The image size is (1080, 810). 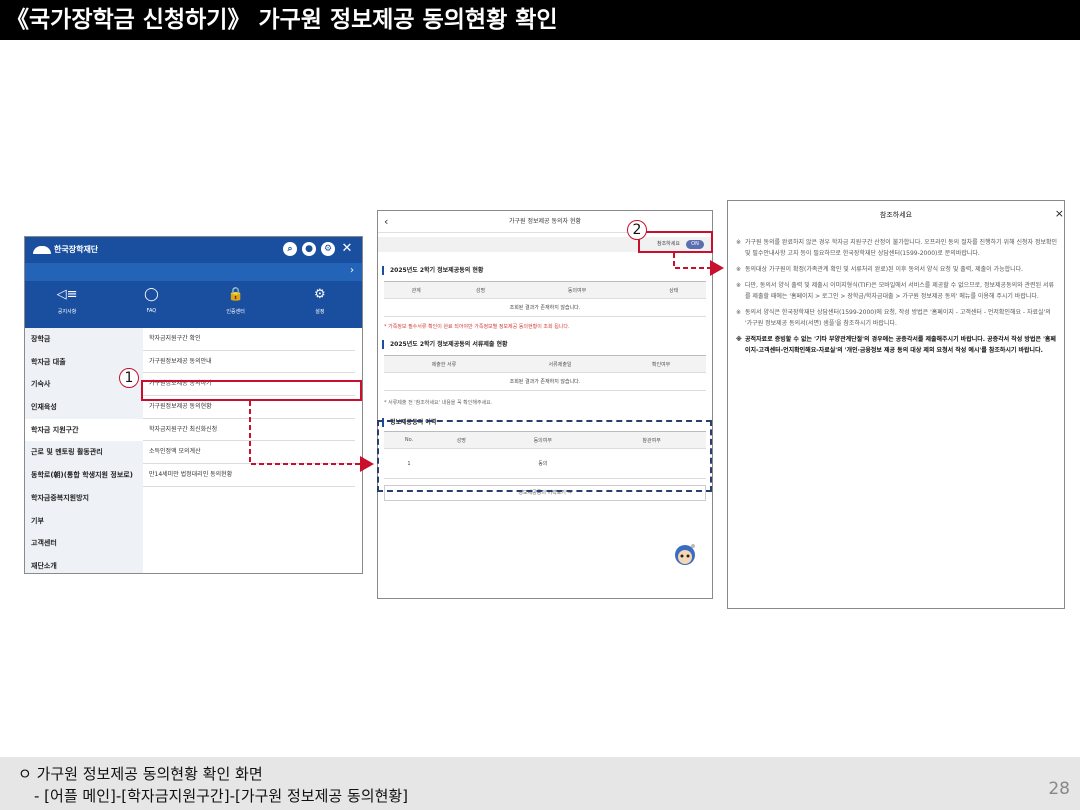 What do you see at coordinates (486, 362) in the screenshot?
I see `connector-arrows` at bounding box center [486, 362].